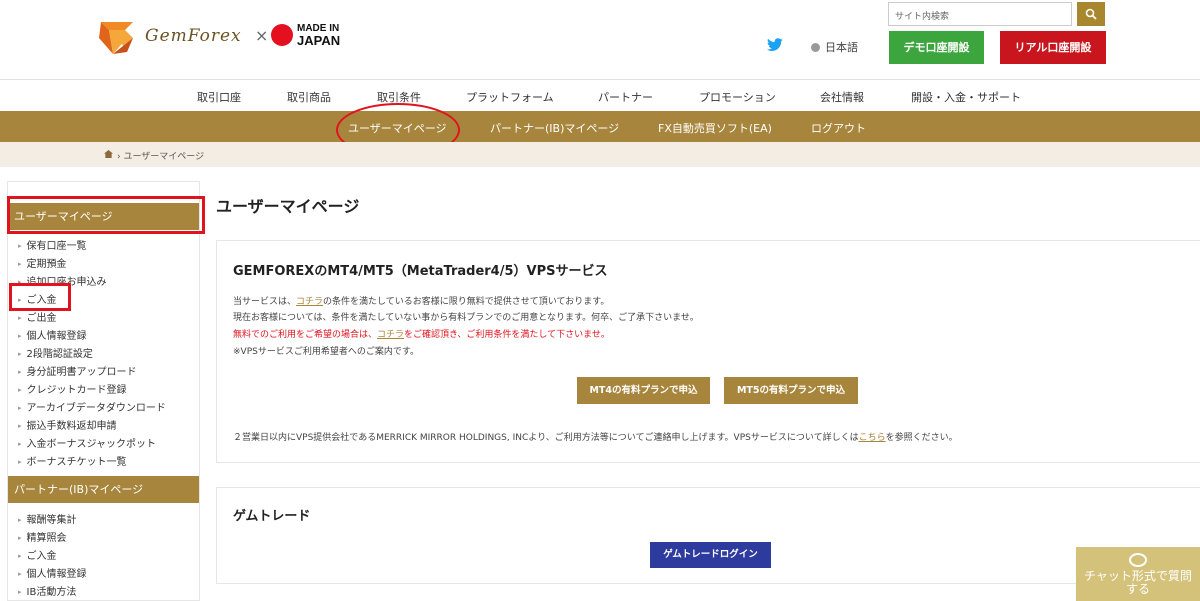 This screenshot has height=601, width=1200. What do you see at coordinates (106, 215) in the screenshot?
I see `highlight-box-user-mypage` at bounding box center [106, 215].